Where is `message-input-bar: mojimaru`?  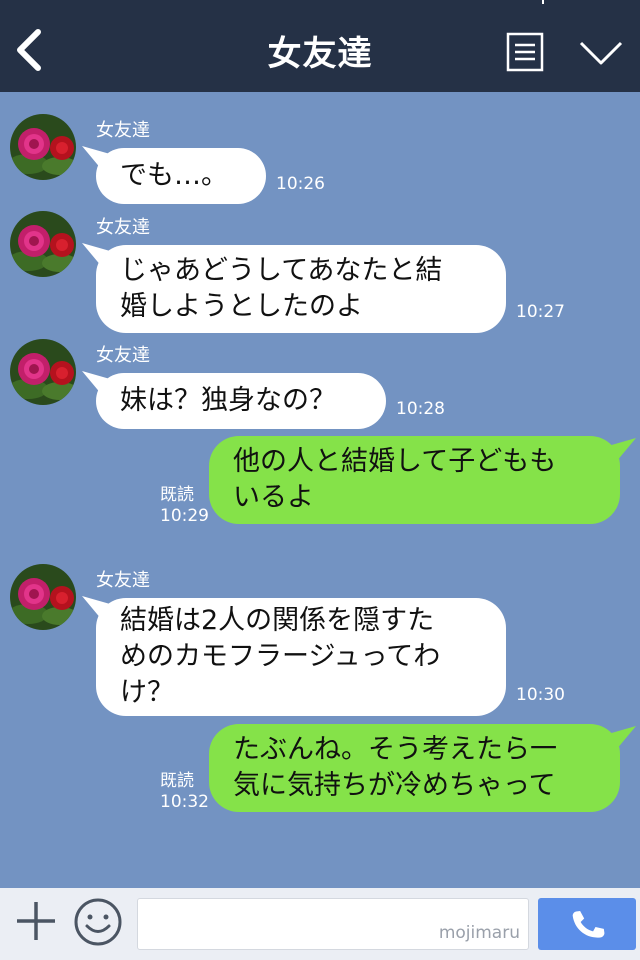
message-input-bar: mojimaru is located at coordinates (320, 924).